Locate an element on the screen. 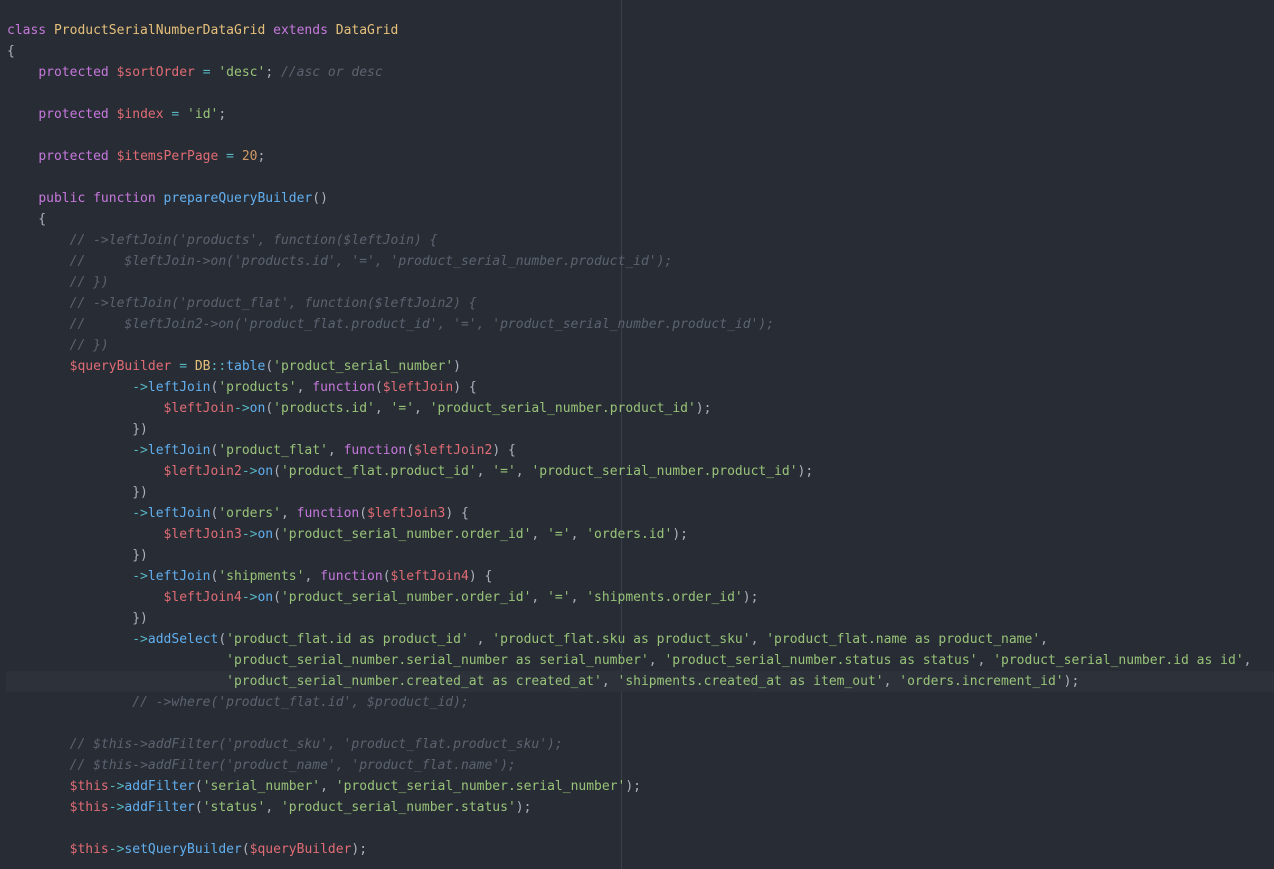 The height and width of the screenshot is (869, 1274). code-token-plain: { is located at coordinates (11, 51).